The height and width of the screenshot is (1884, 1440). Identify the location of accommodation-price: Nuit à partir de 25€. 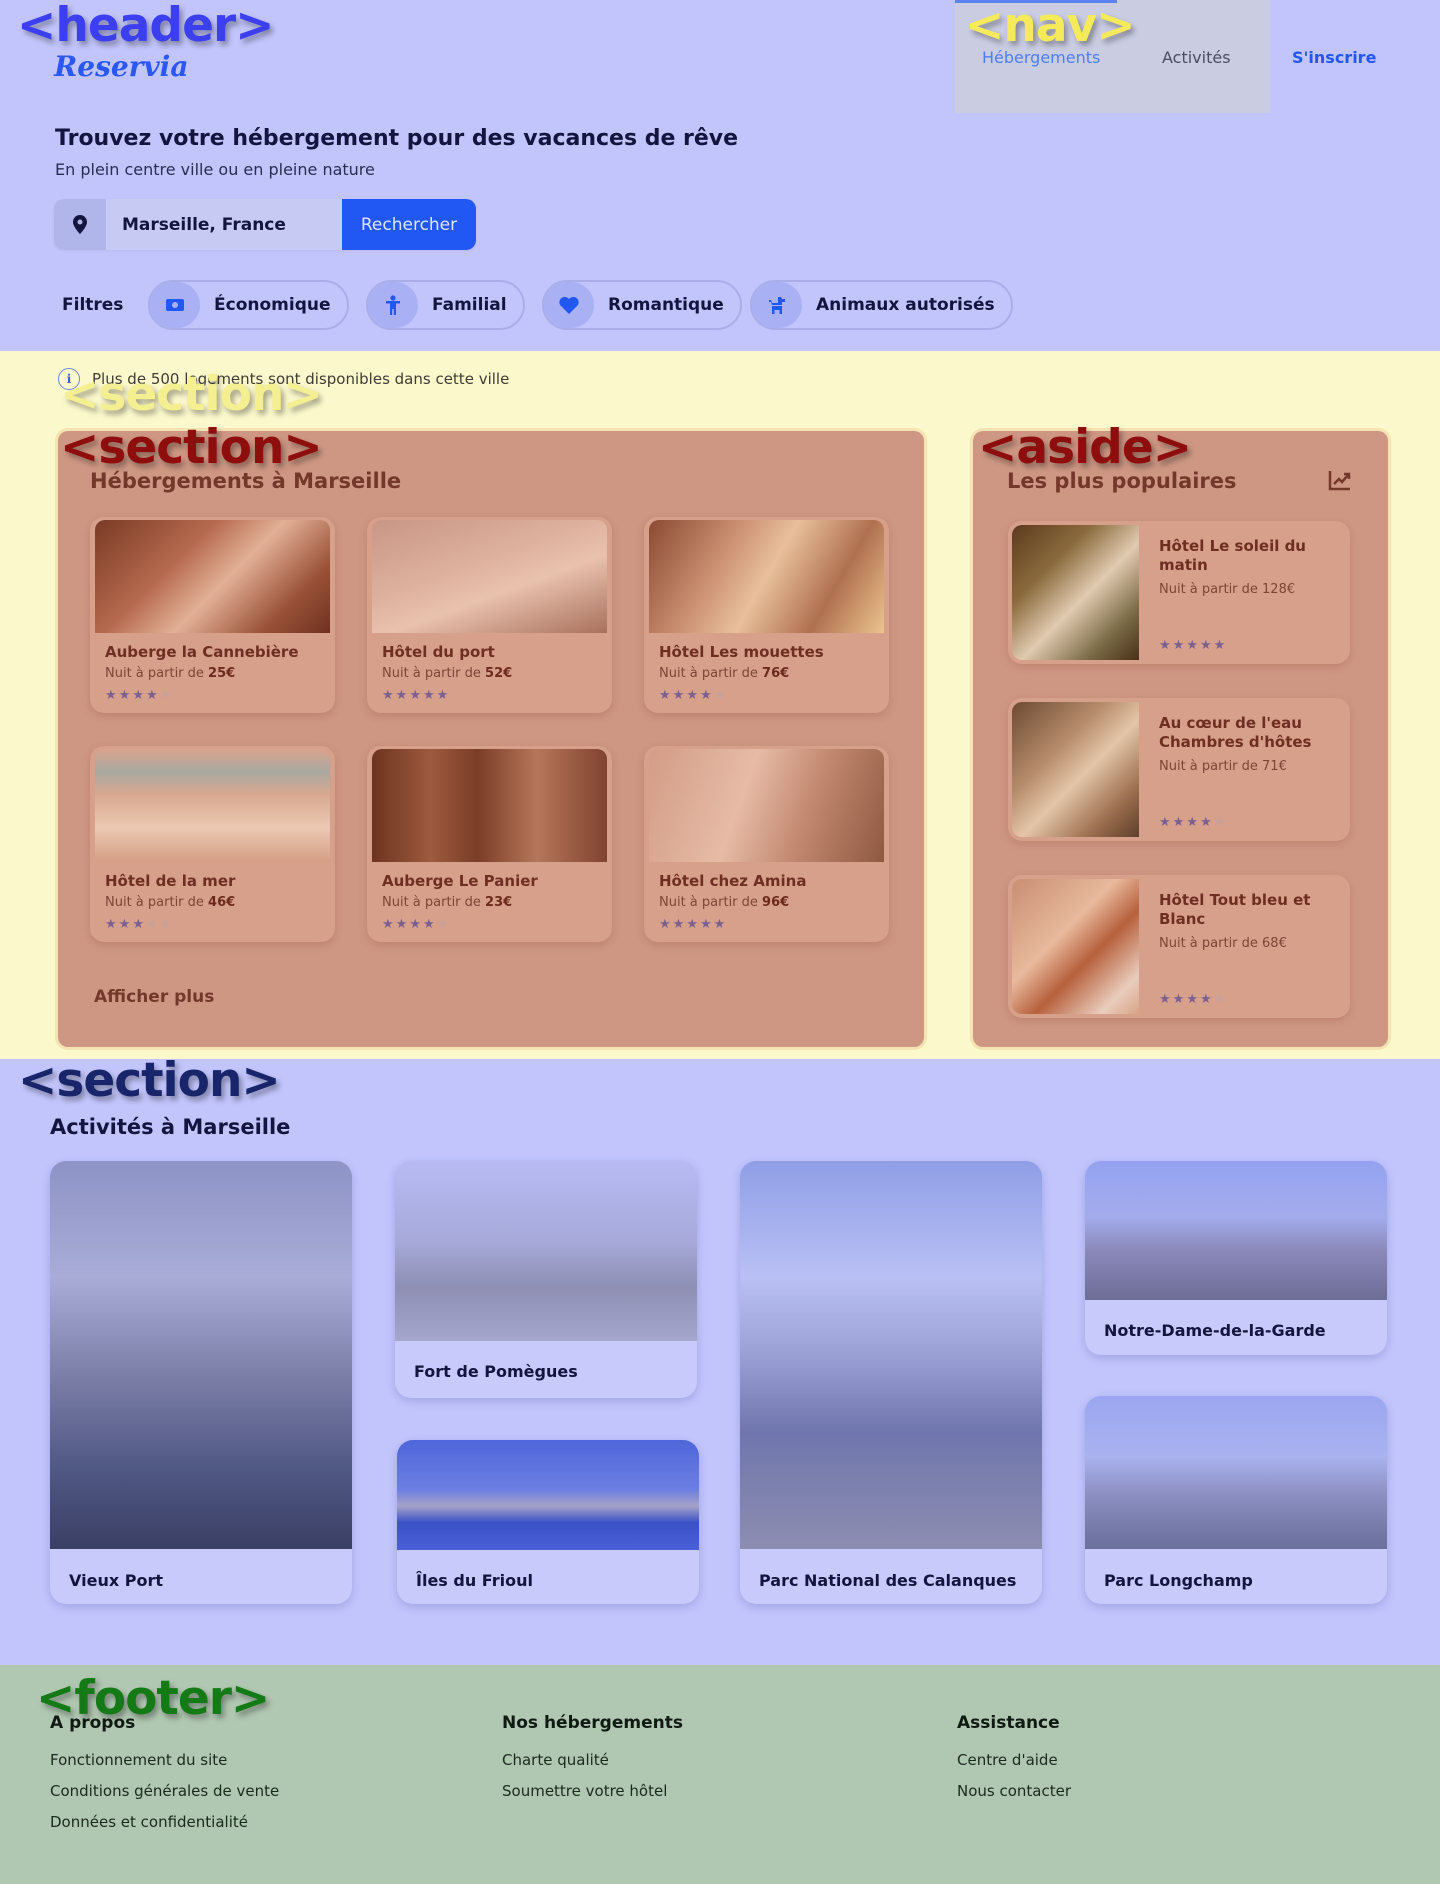
(170, 673).